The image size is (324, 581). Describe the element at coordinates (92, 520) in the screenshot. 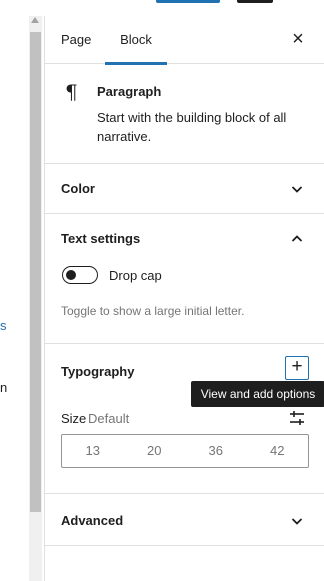

I see `panel-title: Advanced` at that location.